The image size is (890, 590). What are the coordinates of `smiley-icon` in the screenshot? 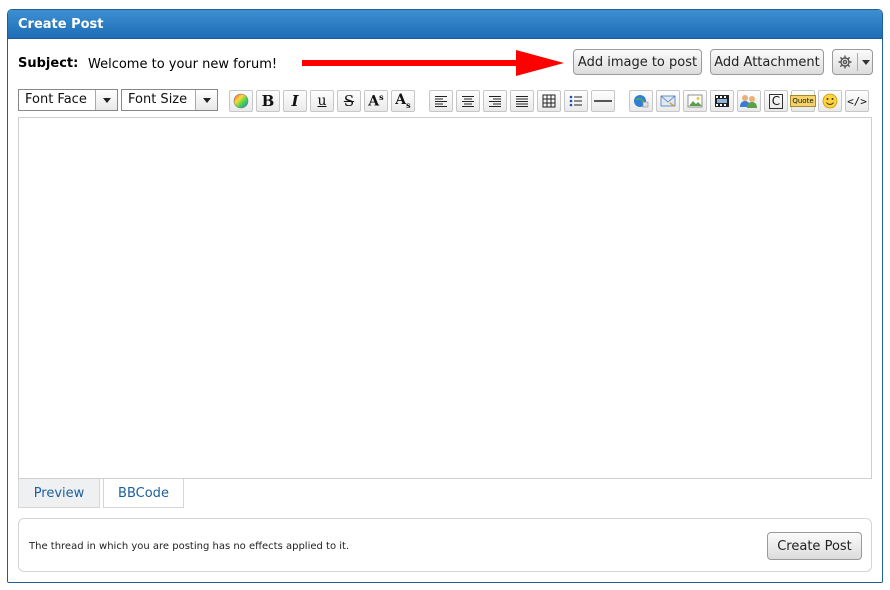 It's located at (830, 101).